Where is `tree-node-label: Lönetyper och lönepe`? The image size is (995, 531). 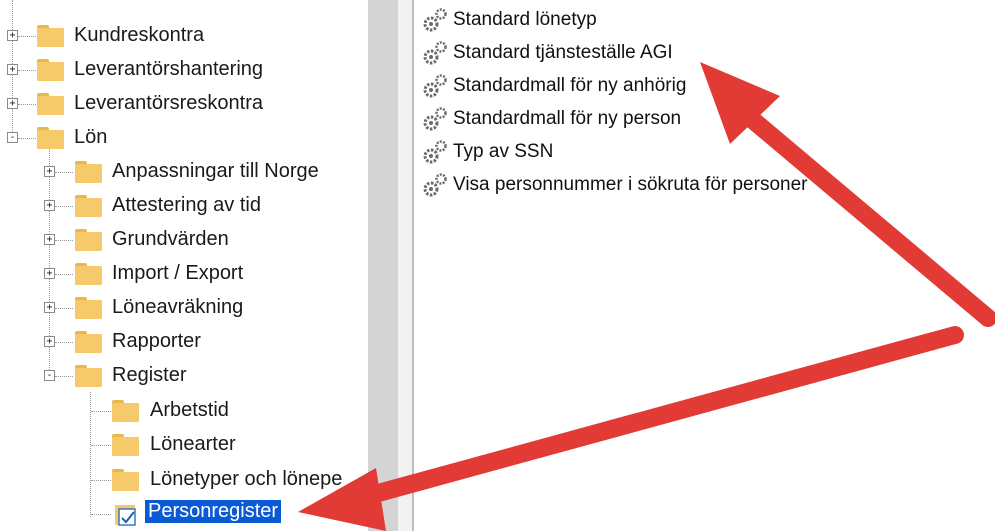 tree-node-label: Lönetyper och lönepe is located at coordinates (246, 479).